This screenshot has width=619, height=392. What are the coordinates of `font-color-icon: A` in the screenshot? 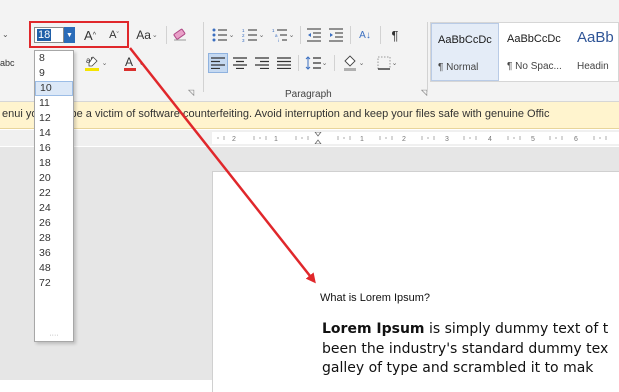 It's located at (129, 63).